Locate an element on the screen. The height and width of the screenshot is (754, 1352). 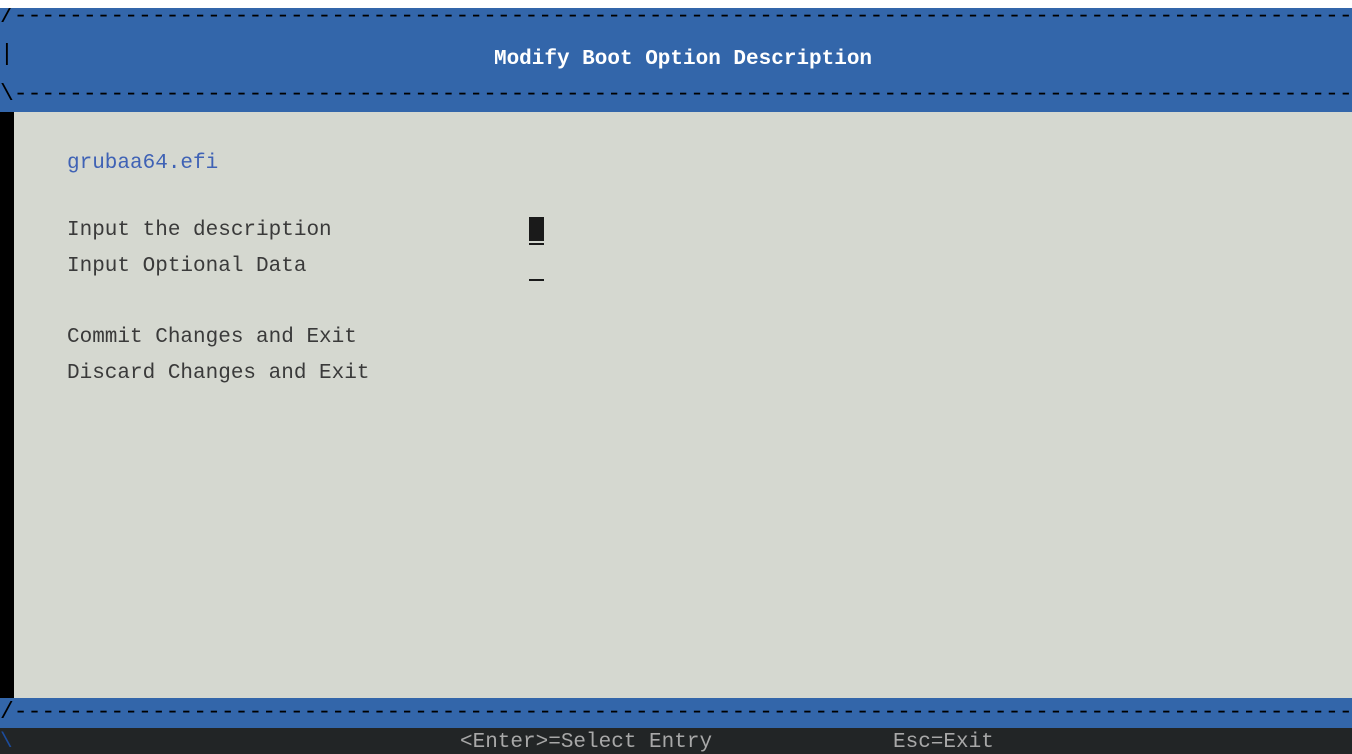
discard-changes-button: Discard Changes and Exit is located at coordinates (218, 374).